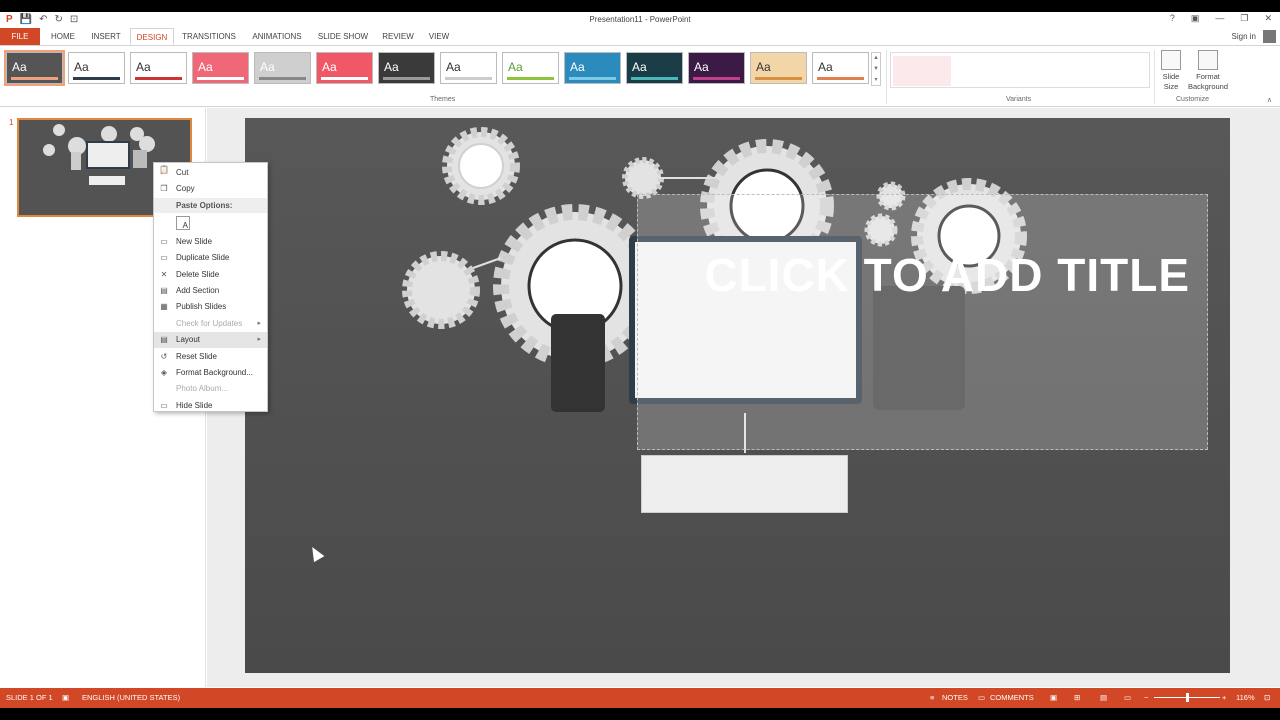 The height and width of the screenshot is (720, 1280). I want to click on format-background-button: Format Background, so click(1208, 71).